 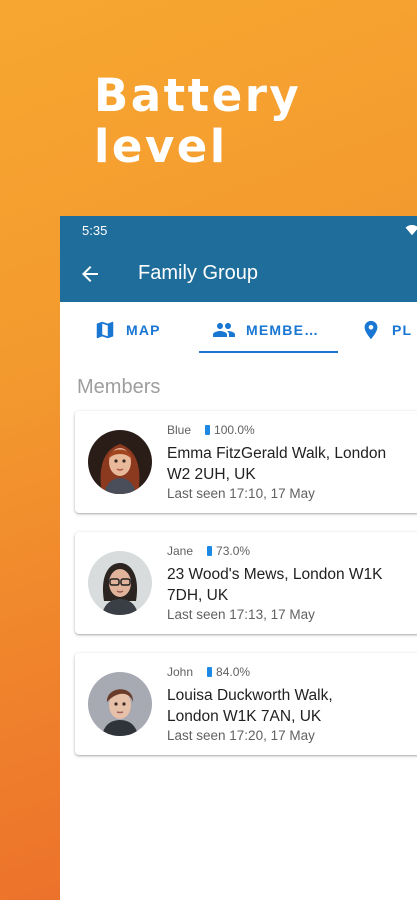 I want to click on wifi-icon, so click(x=411, y=230).